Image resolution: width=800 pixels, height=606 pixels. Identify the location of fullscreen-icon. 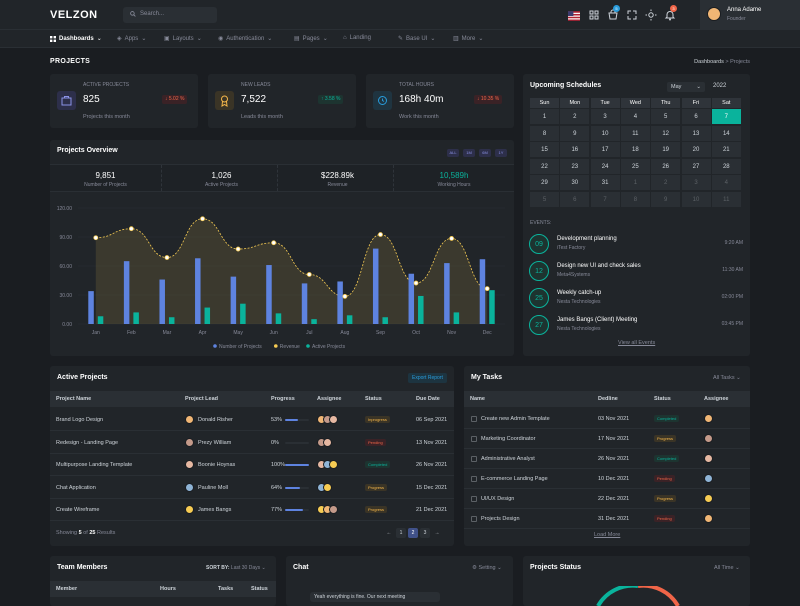
(632, 15).